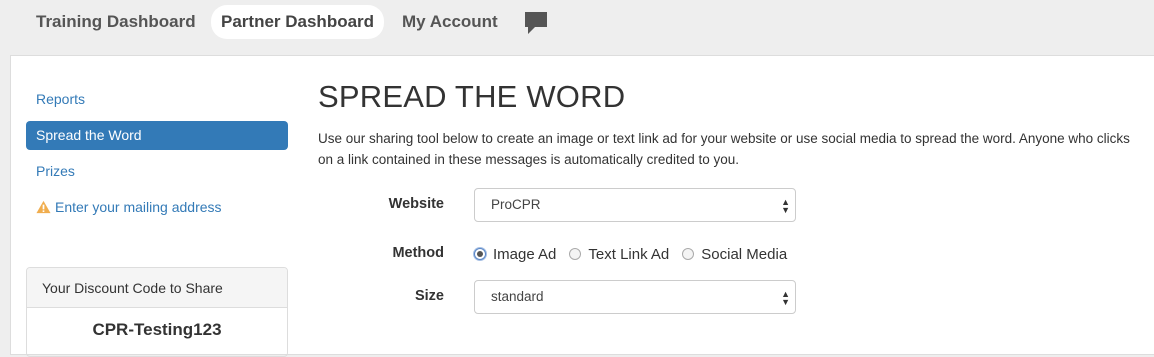 This screenshot has height=357, width=1154. I want to click on sidebar-item-mailing-address: Enter your mailing address, so click(157, 207).